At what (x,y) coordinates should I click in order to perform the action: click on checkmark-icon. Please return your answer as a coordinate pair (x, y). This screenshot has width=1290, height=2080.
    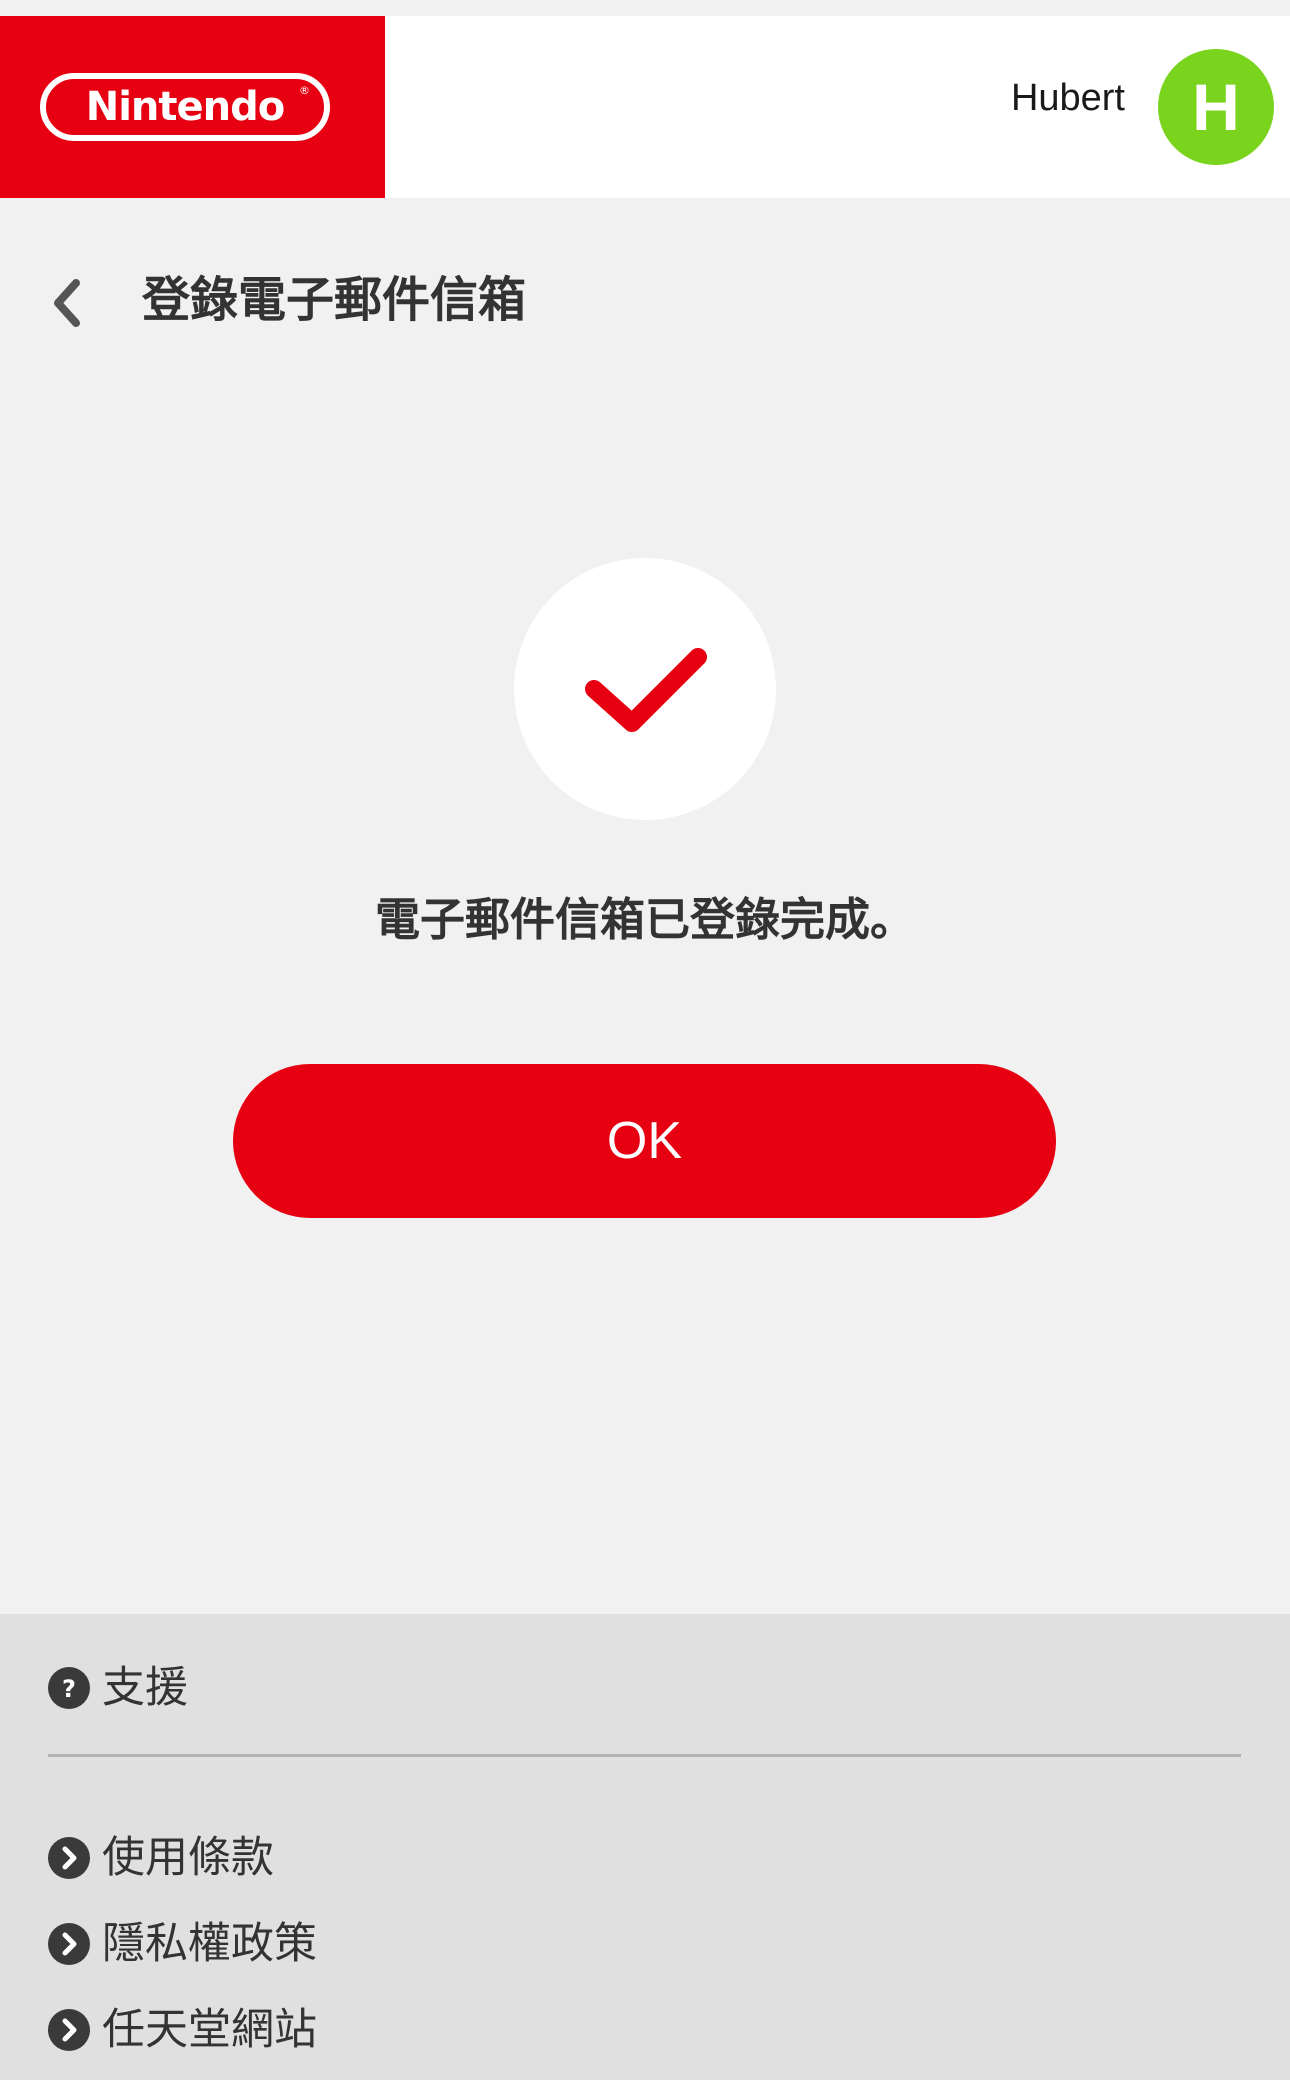
    Looking at the image, I should click on (646, 690).